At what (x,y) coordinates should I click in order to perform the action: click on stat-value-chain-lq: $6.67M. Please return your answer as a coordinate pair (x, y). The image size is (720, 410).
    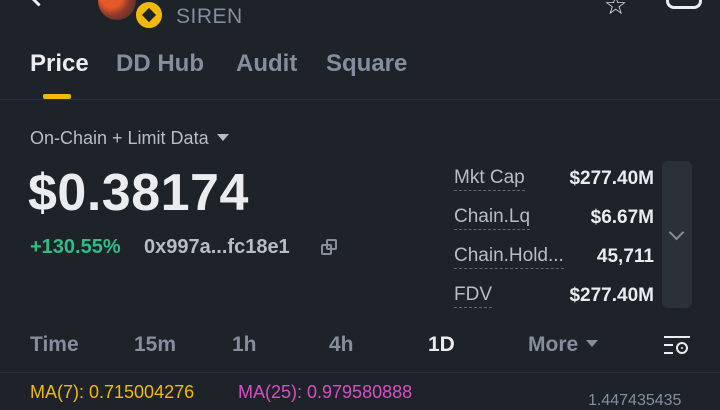
    Looking at the image, I should click on (622, 217).